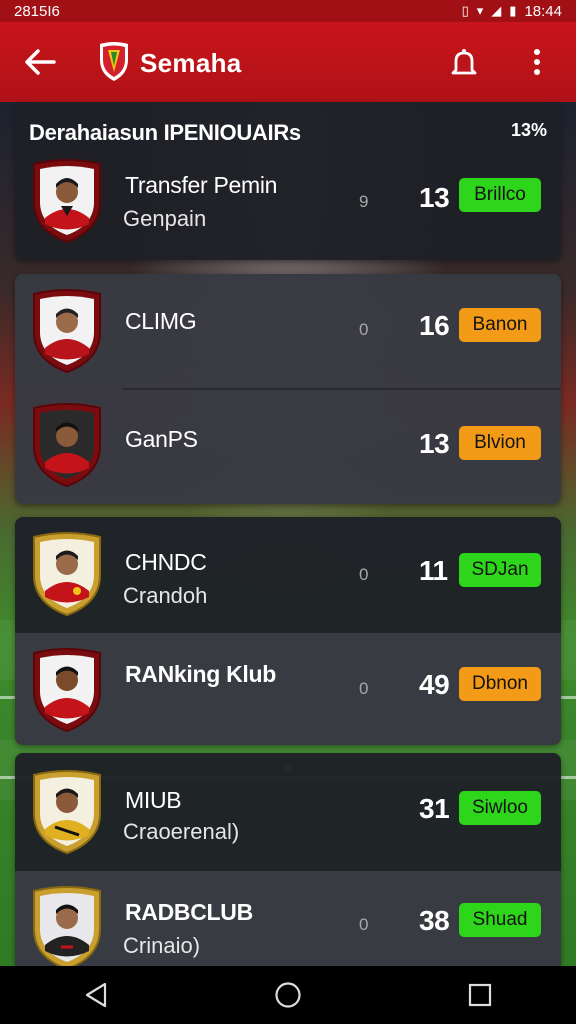 The height and width of the screenshot is (1024, 576). What do you see at coordinates (161, 439) in the screenshot?
I see `player-name: GanPS` at bounding box center [161, 439].